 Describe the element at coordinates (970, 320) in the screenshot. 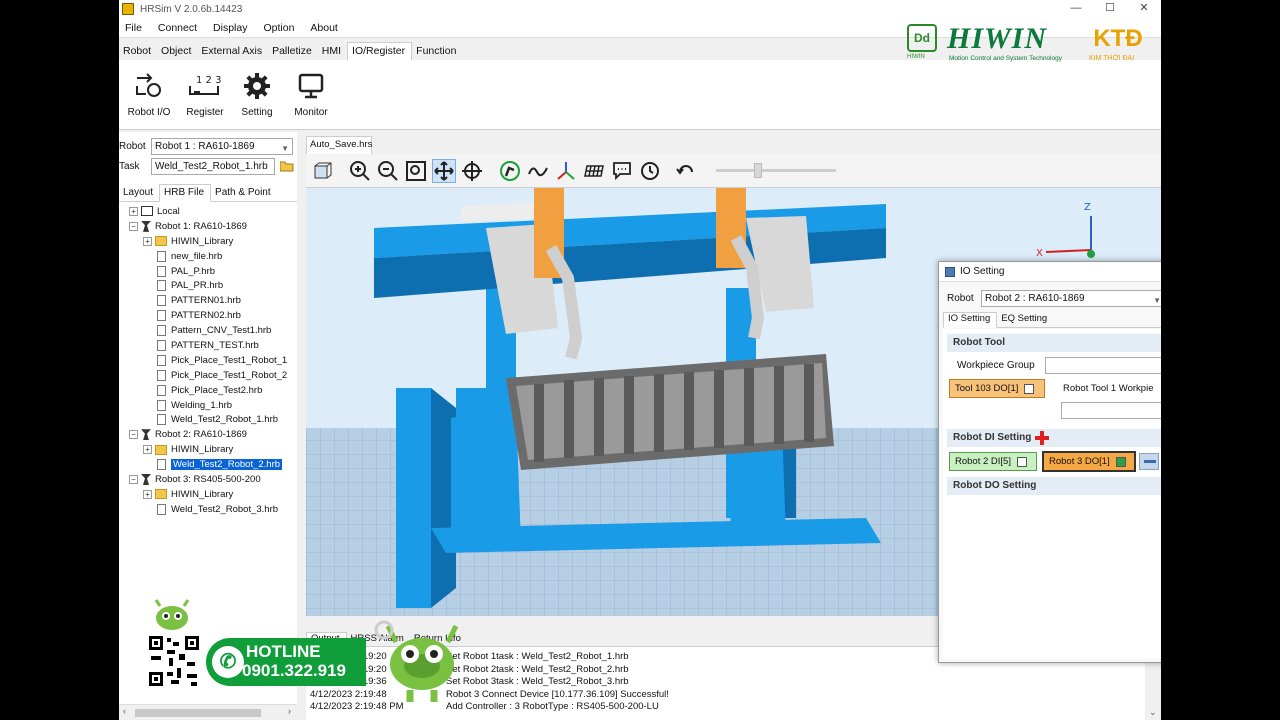

I see `tab-io-setting: IO Setting` at that location.